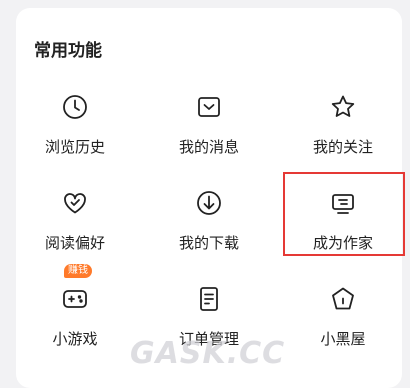 The height and width of the screenshot is (388, 410). Describe the element at coordinates (74, 243) in the screenshot. I see `reading-preference-label: 阅读偏好` at that location.